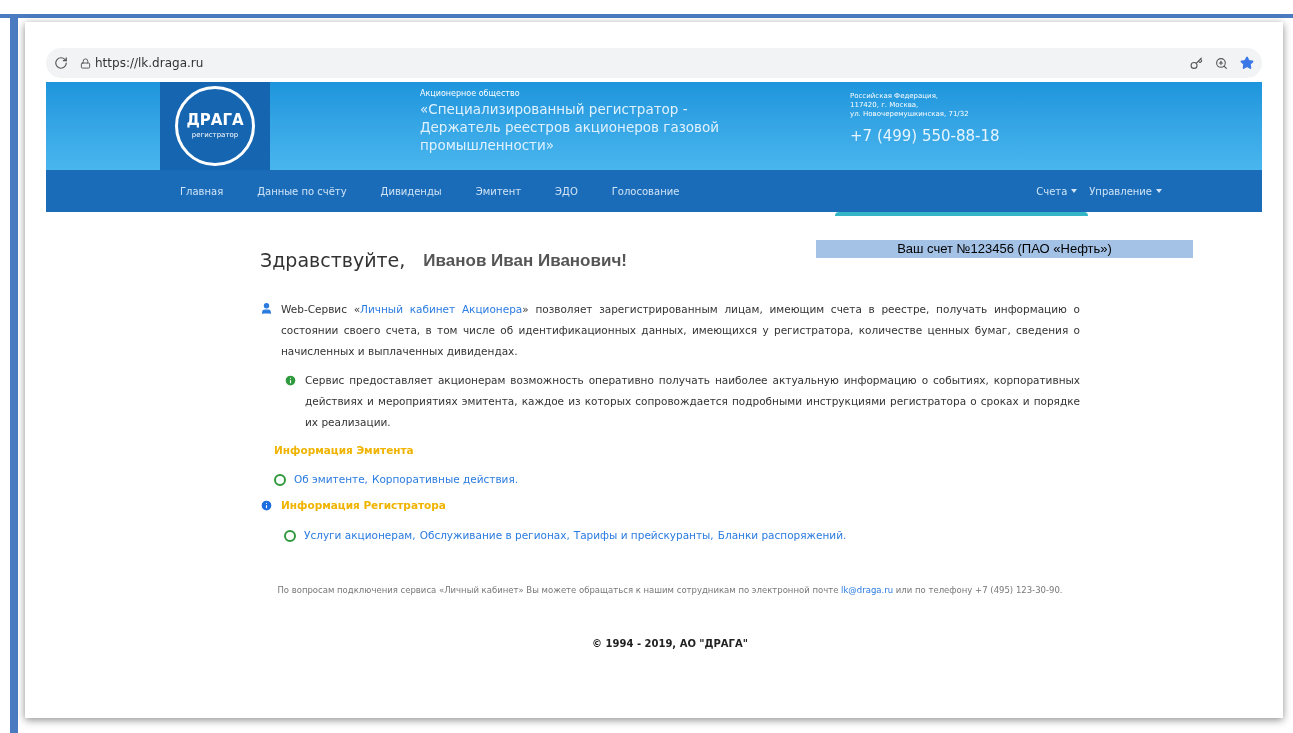  I want to click on nav-dropdown: Управление, so click(1125, 191).